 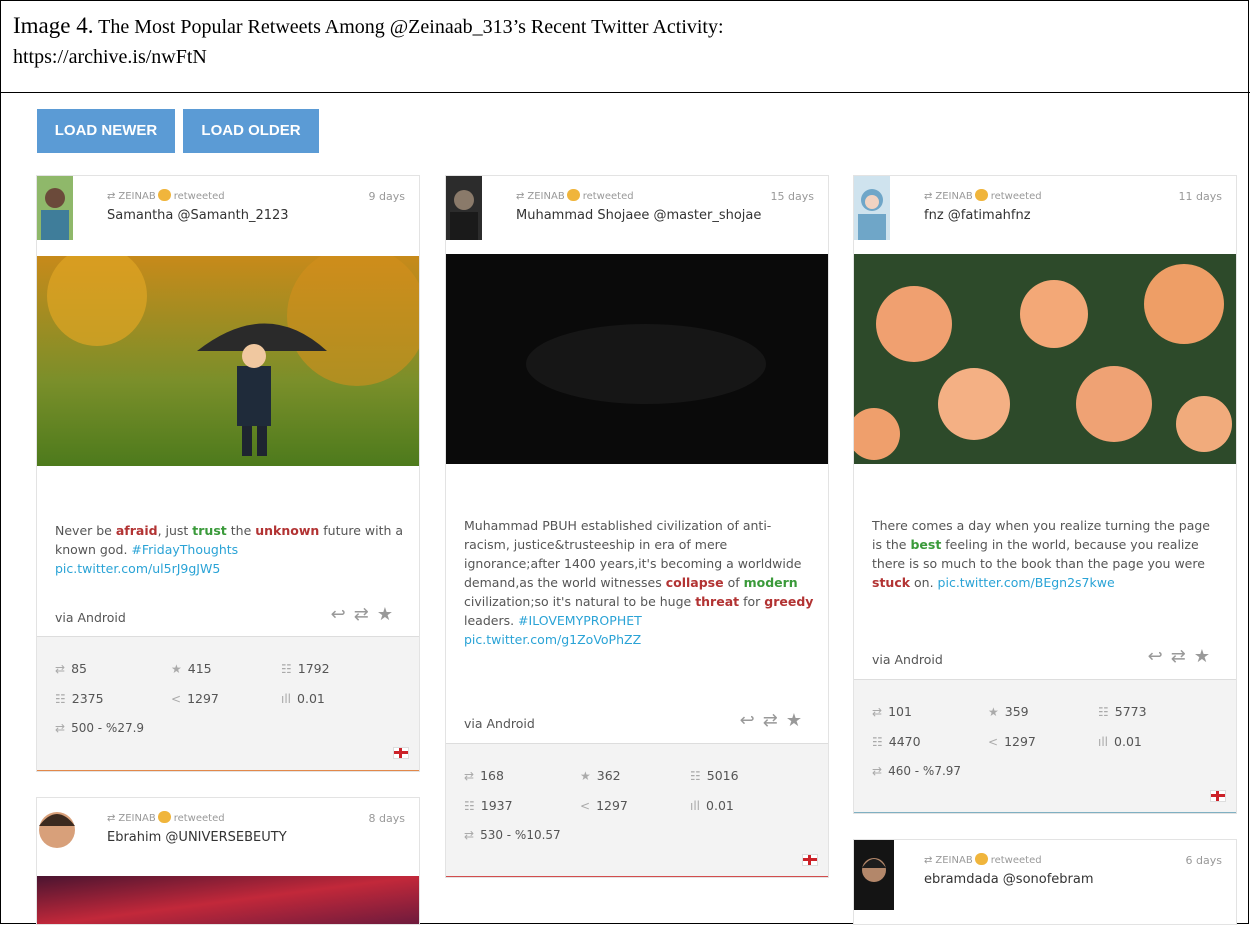 What do you see at coordinates (198, 215) in the screenshot?
I see `tweet-author: Samantha @Samanth_2123` at bounding box center [198, 215].